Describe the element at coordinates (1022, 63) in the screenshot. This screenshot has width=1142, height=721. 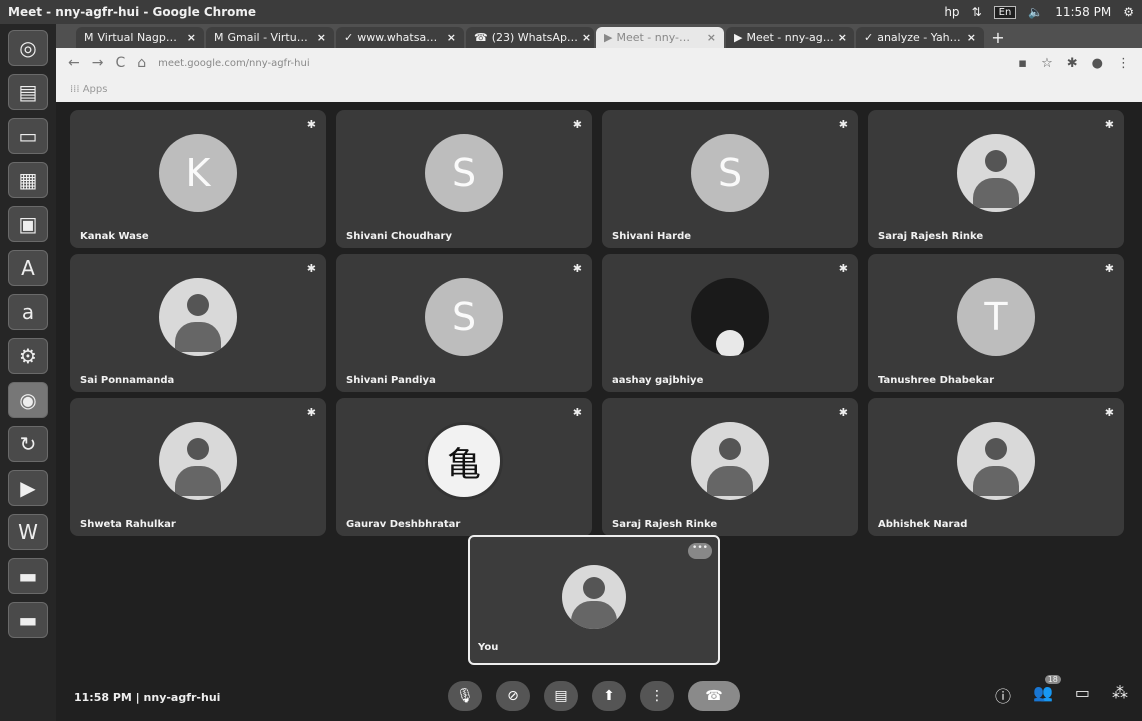
I see `camera-icon: ▪` at that location.